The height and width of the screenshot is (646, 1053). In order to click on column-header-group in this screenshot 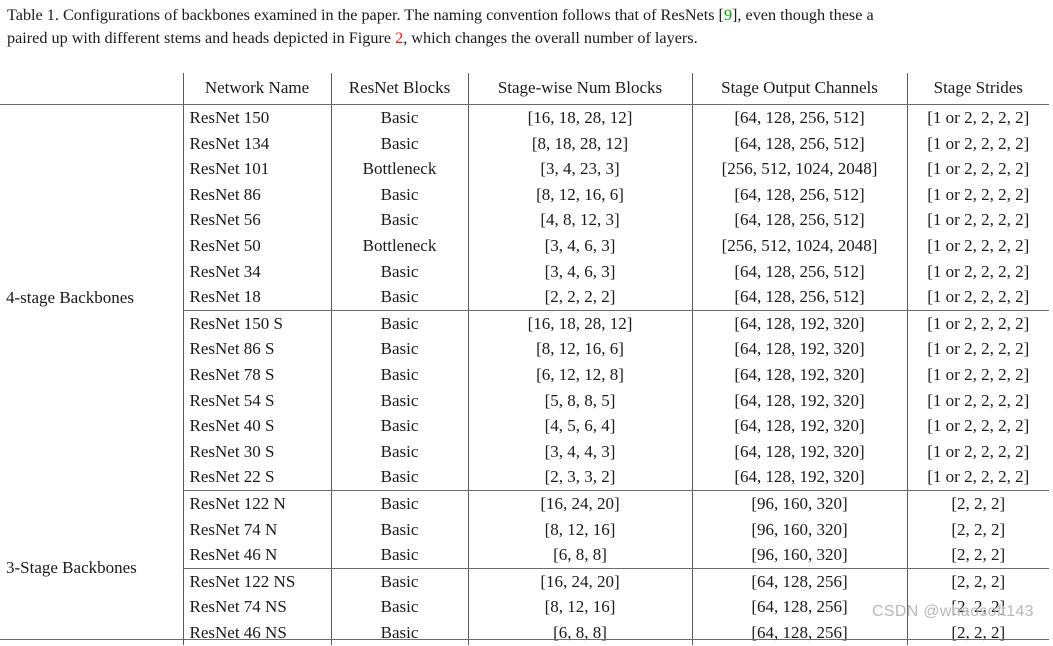, I will do `click(91, 89)`.